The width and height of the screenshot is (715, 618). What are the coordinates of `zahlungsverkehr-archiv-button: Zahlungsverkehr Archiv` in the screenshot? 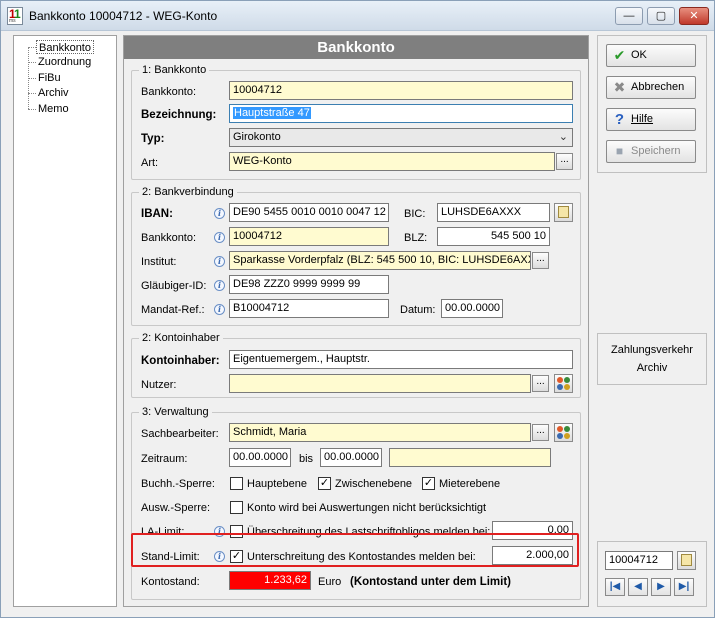 It's located at (652, 359).